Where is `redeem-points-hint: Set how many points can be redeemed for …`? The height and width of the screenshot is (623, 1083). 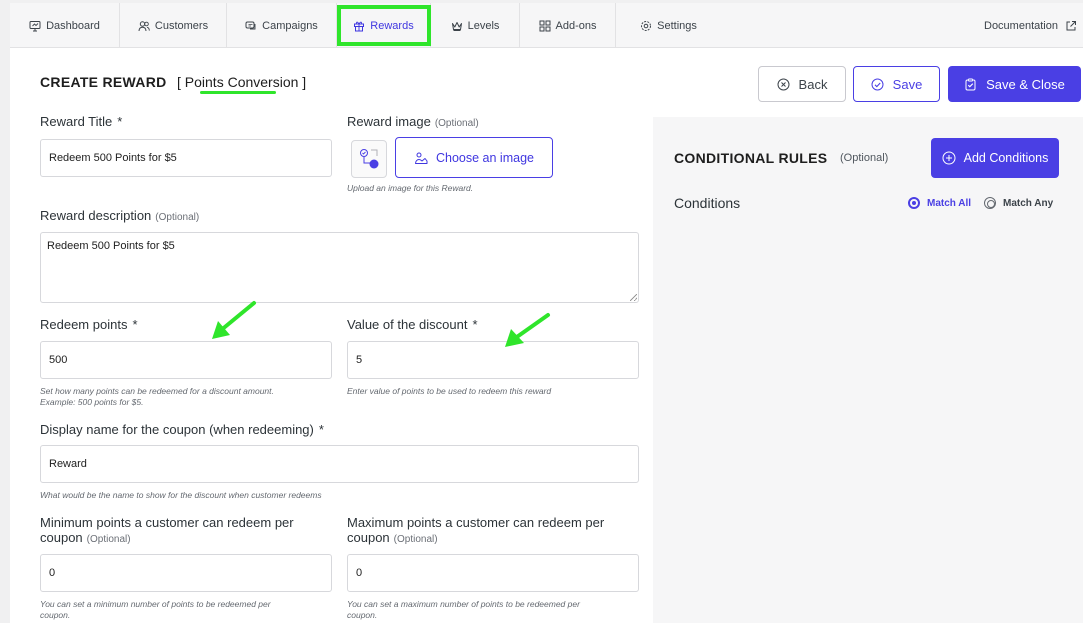 redeem-points-hint: Set how many points can be redeemed for … is located at coordinates (157, 396).